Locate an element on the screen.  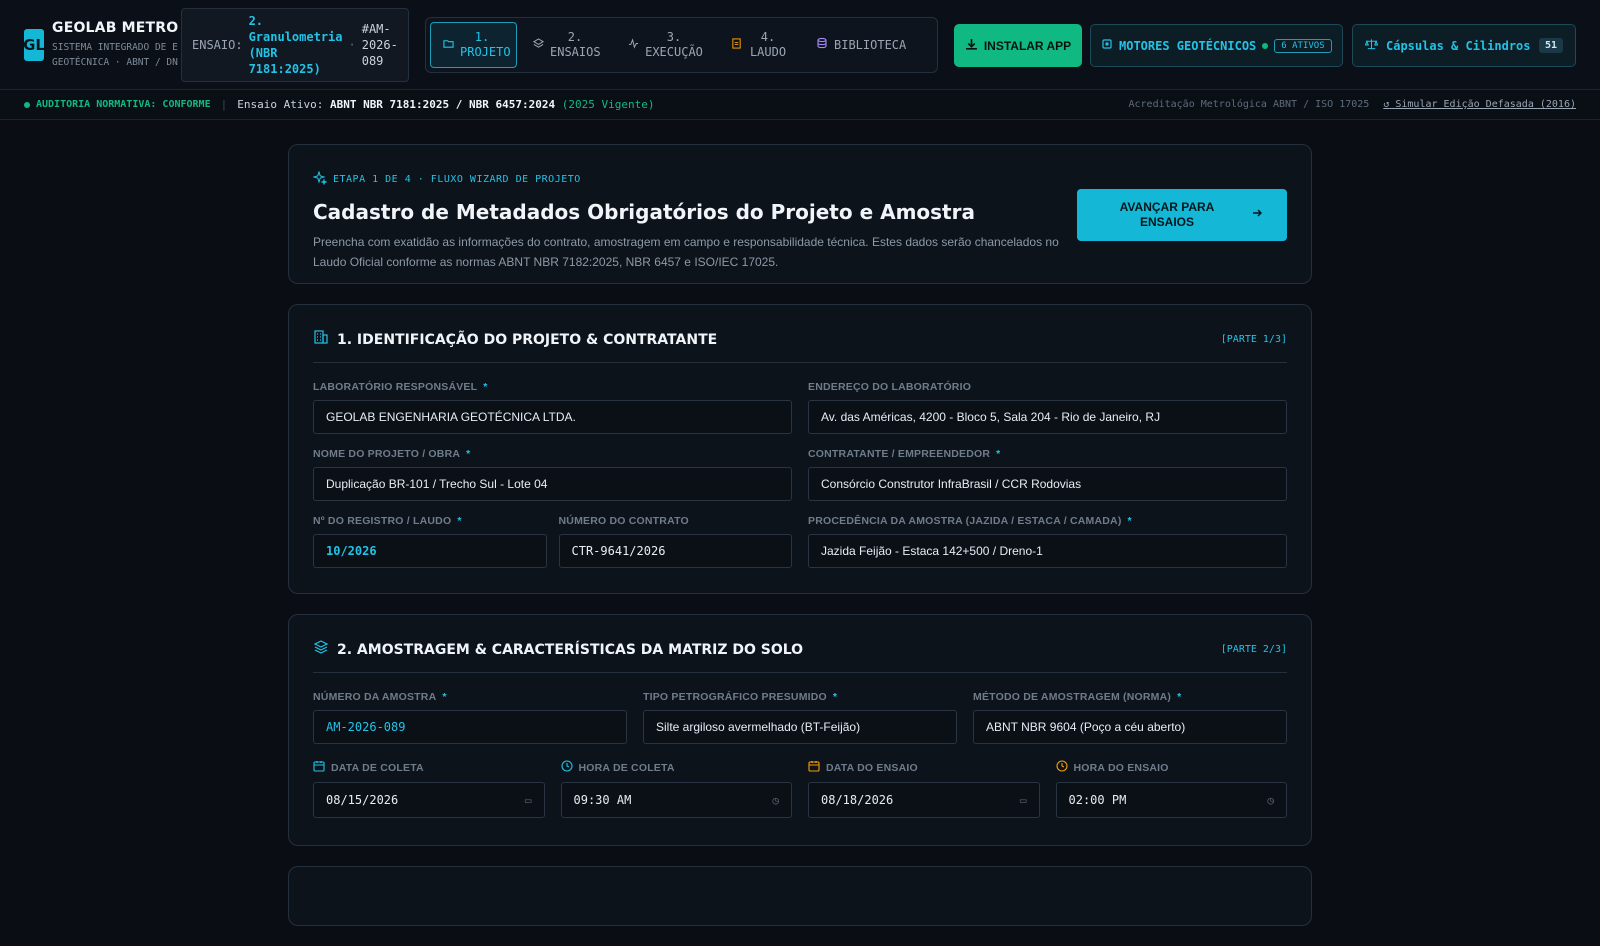
nav-tab-ensaios: 2. ENSAIOS is located at coordinates (566, 45).